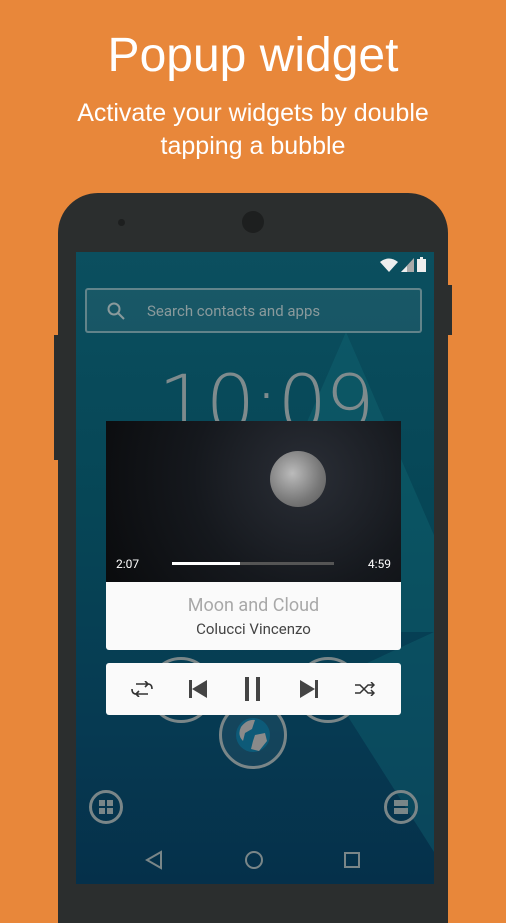 Image resolution: width=506 pixels, height=923 pixels. I want to click on pause-icon, so click(253, 689).